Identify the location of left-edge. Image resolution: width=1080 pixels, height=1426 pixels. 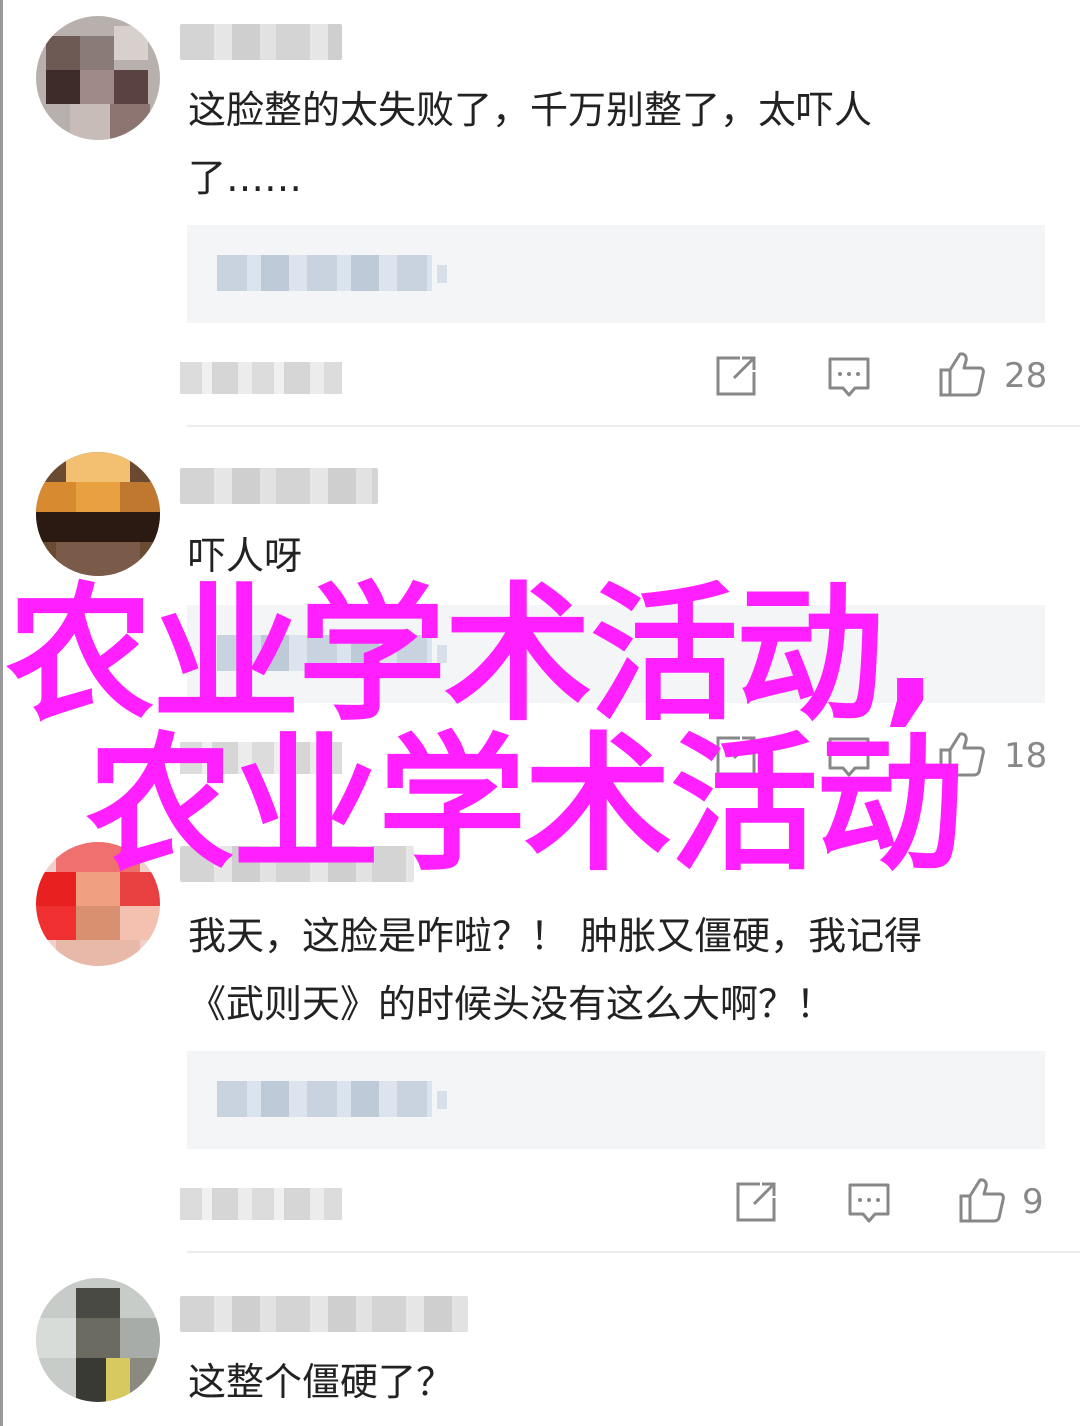
(1, 713).